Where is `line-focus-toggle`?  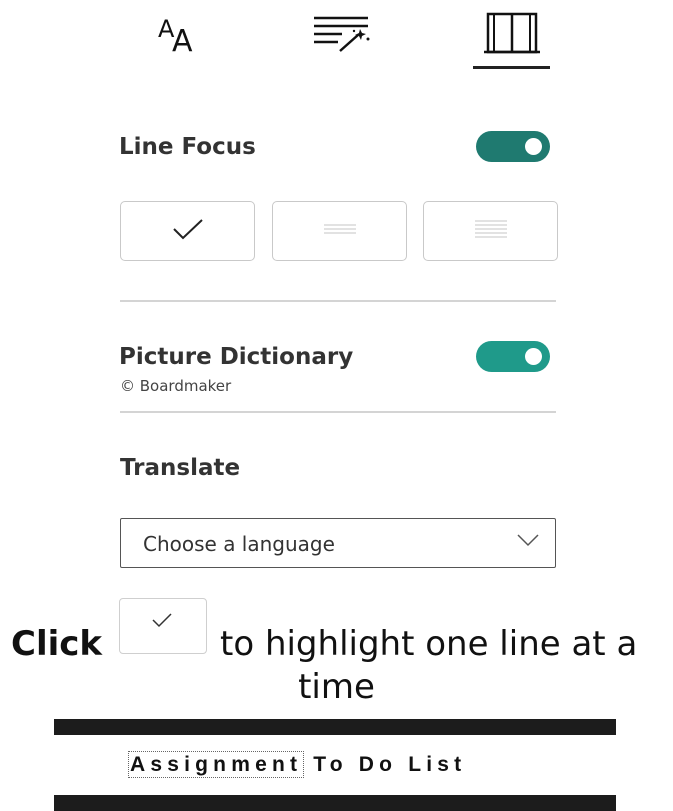 line-focus-toggle is located at coordinates (513, 146).